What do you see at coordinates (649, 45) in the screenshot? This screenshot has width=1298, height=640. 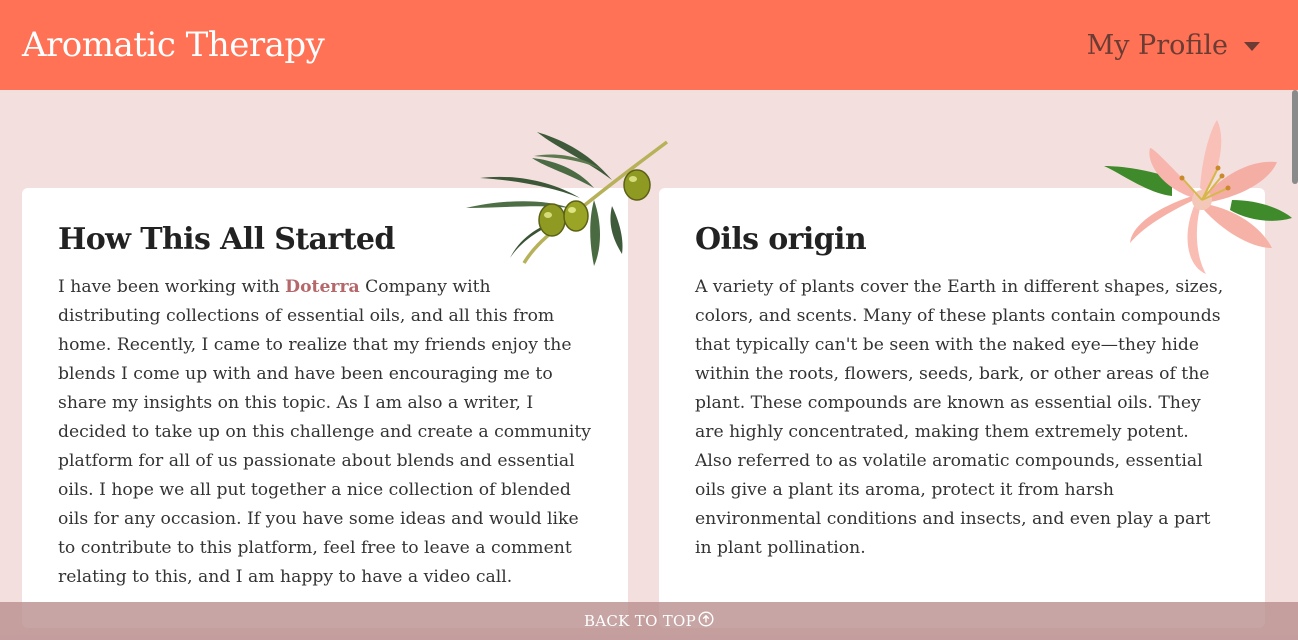 I see `navbar: Aromatic Therapy My Profile` at bounding box center [649, 45].